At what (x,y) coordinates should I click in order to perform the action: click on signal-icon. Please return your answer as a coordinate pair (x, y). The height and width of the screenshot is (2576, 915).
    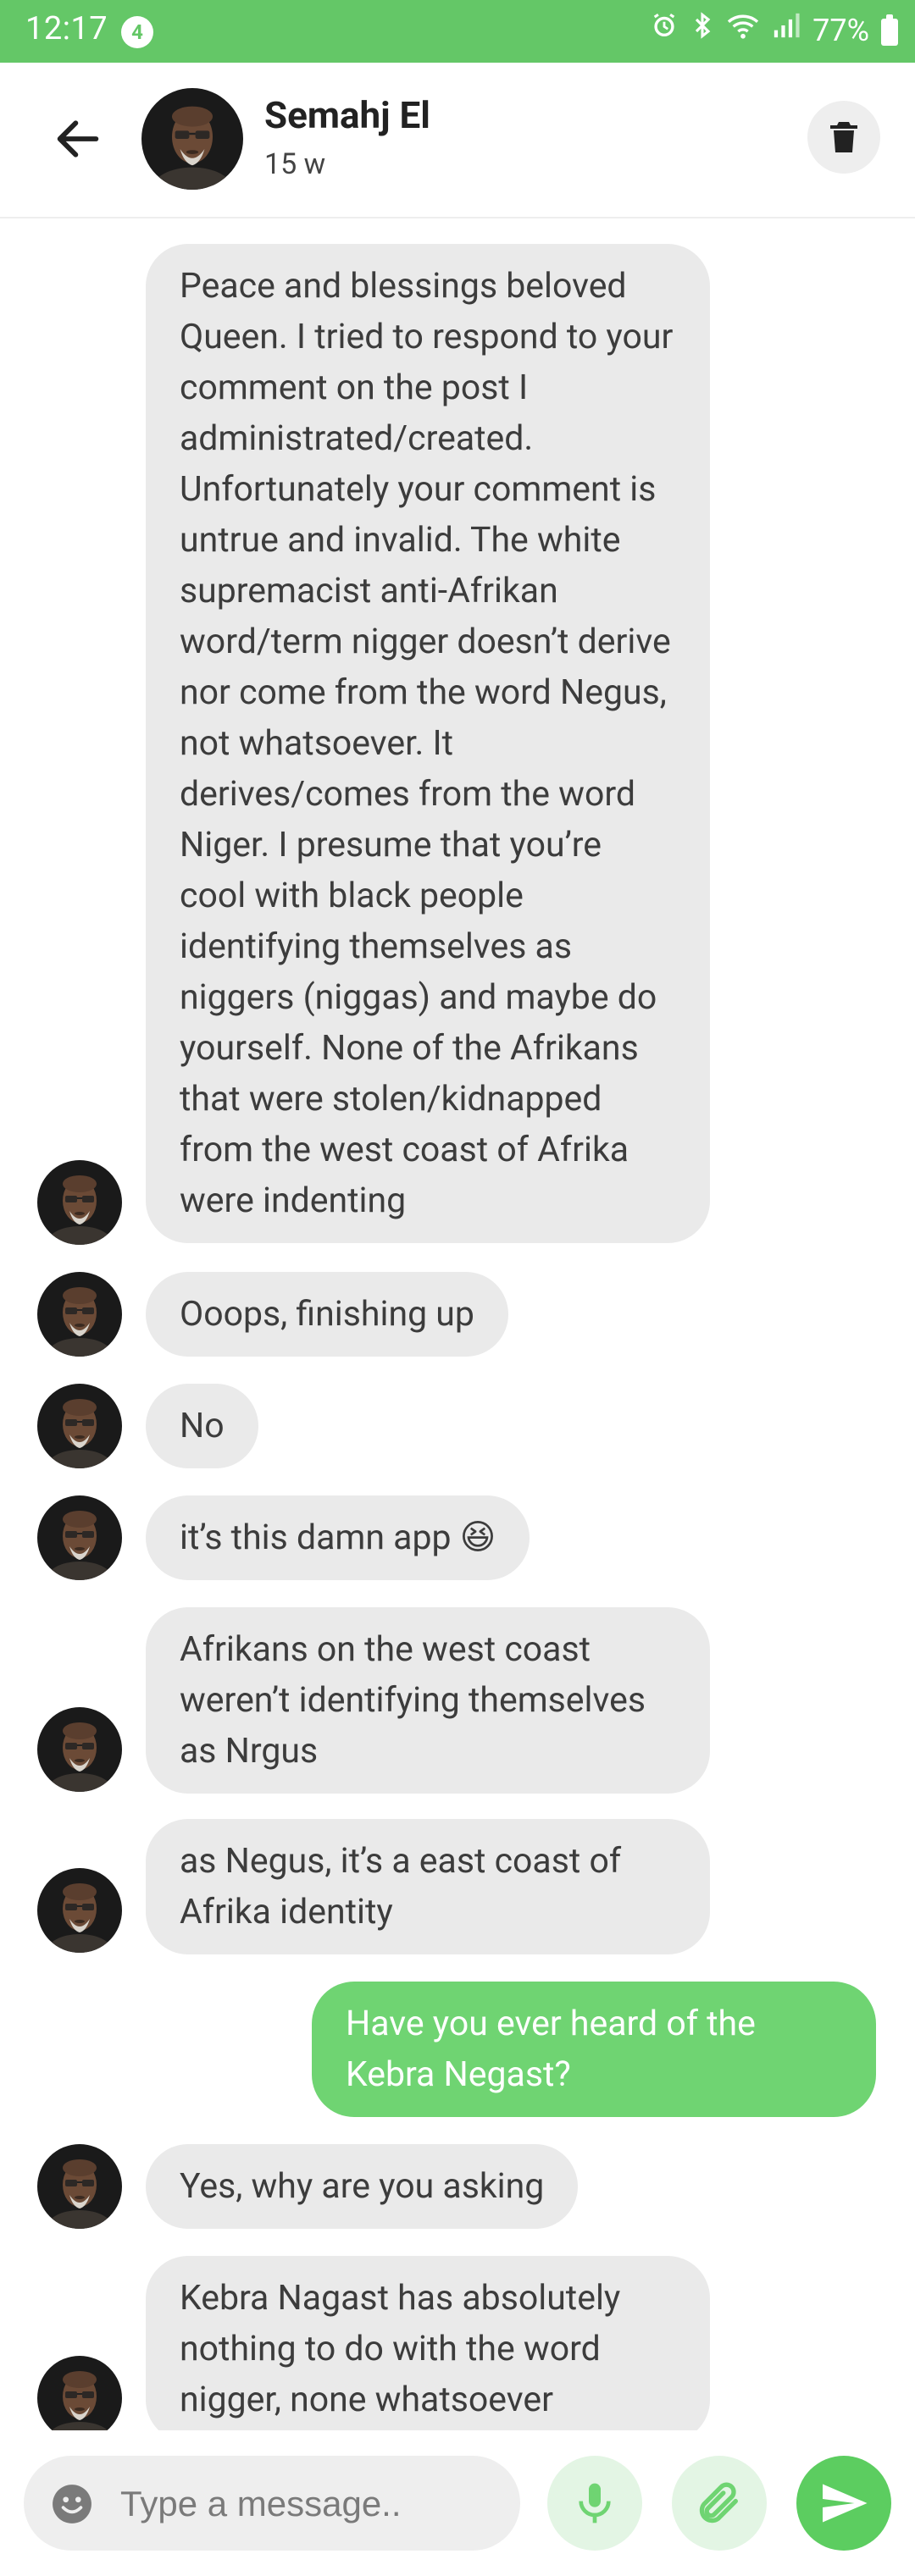
    Looking at the image, I should click on (786, 30).